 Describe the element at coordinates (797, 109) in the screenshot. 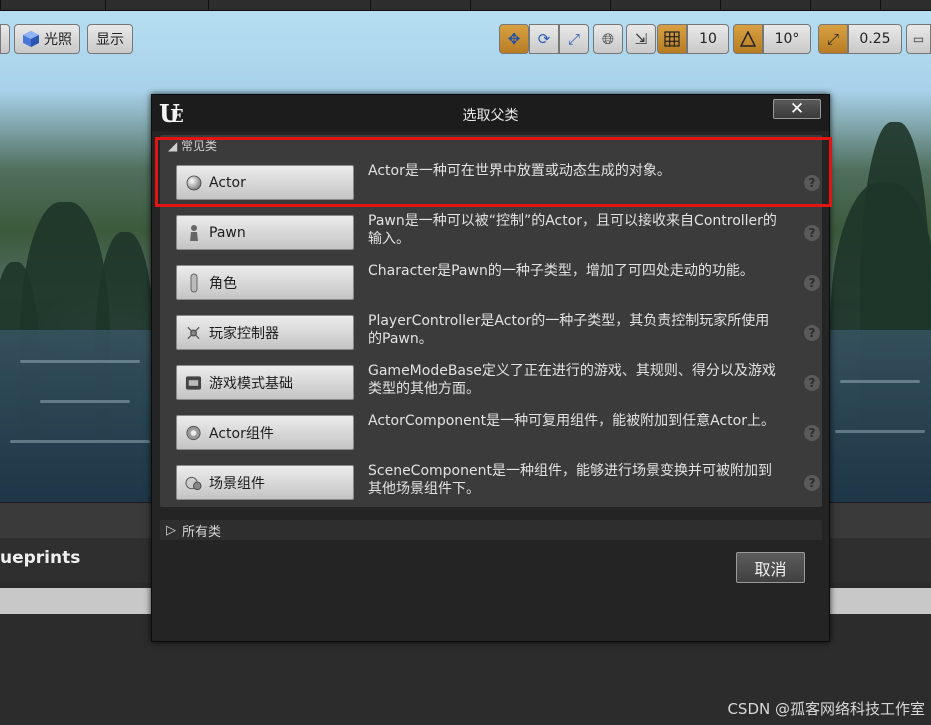

I see `close-button: ✕` at that location.